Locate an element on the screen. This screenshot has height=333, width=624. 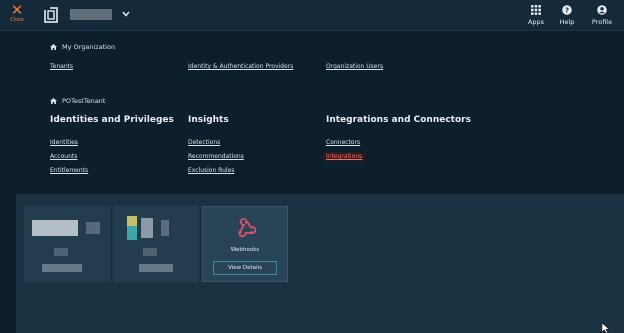
my-organization-heading: My Organization is located at coordinates (82, 47).